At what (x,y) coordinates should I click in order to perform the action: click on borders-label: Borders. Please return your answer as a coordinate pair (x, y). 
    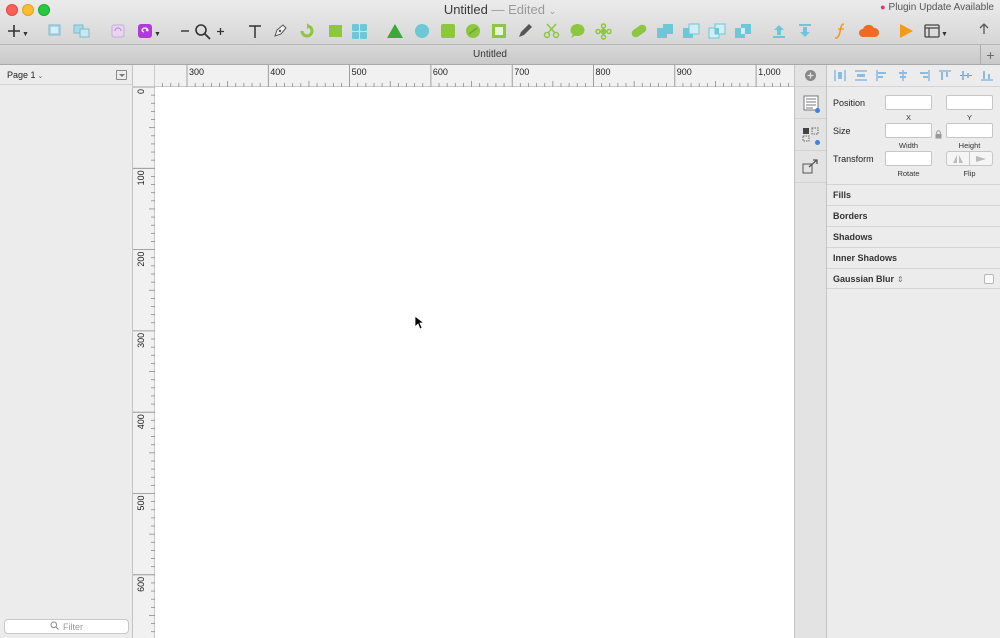
    Looking at the image, I should click on (850, 216).